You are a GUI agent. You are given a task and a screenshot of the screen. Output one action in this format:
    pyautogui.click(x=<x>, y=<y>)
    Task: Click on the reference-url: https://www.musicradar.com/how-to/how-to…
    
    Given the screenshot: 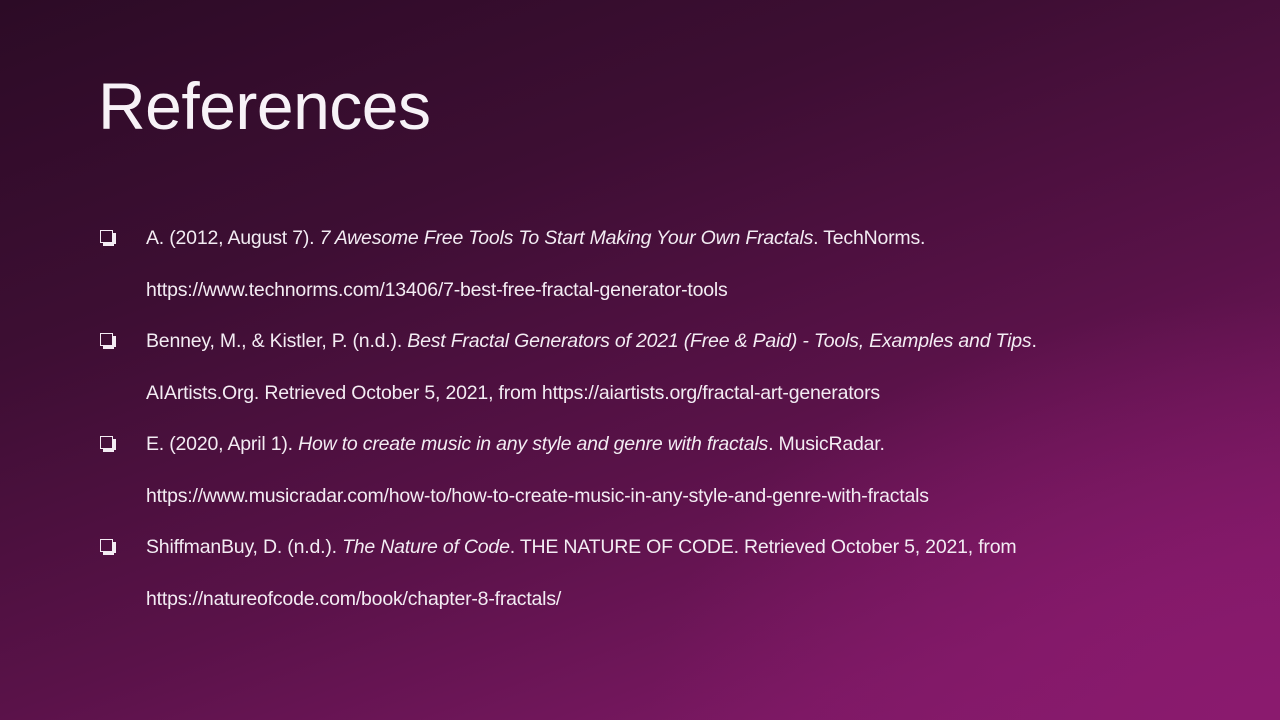 What is the action you would take?
    pyautogui.click(x=537, y=495)
    